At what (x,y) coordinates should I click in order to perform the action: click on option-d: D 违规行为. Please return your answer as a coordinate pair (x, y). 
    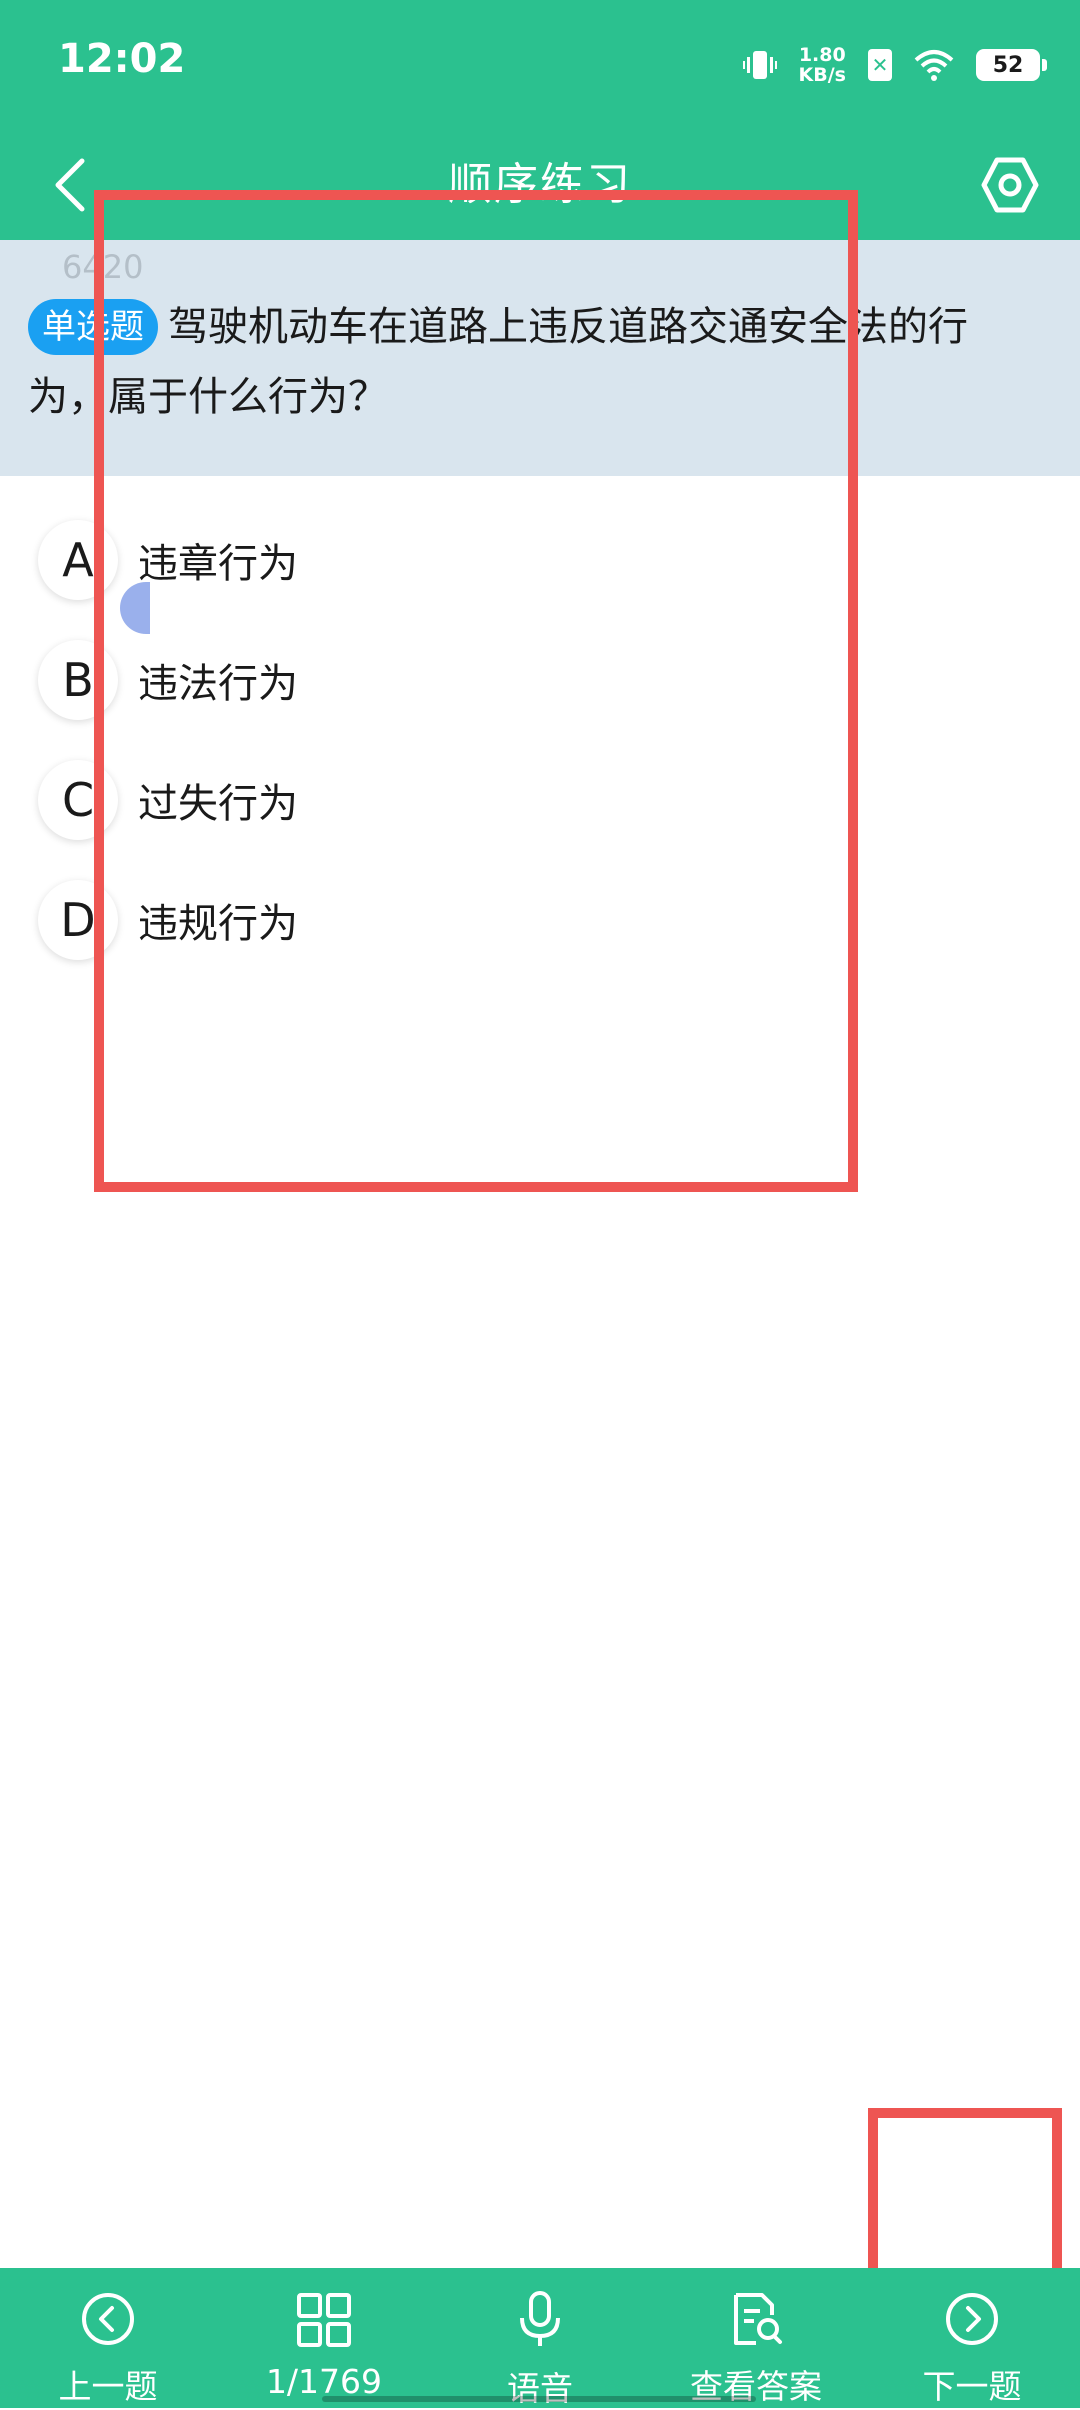
    Looking at the image, I should click on (168, 920).